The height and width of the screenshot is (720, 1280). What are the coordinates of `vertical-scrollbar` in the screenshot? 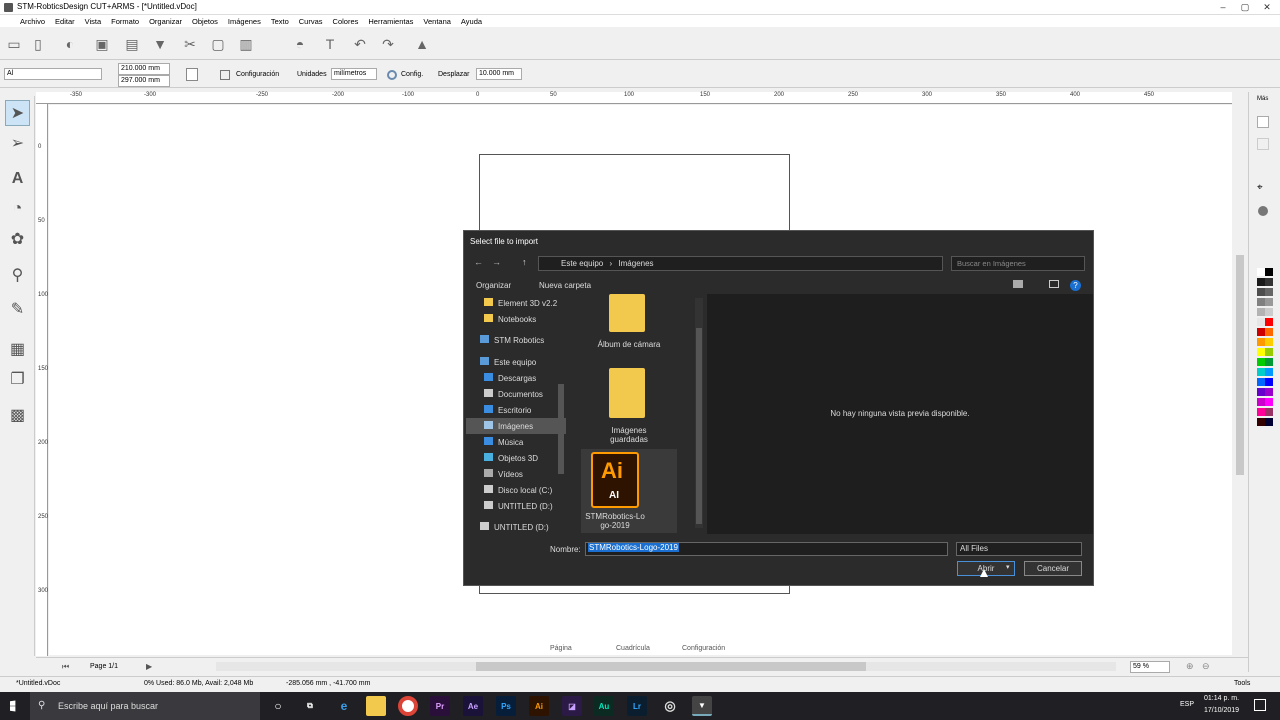 It's located at (1240, 380).